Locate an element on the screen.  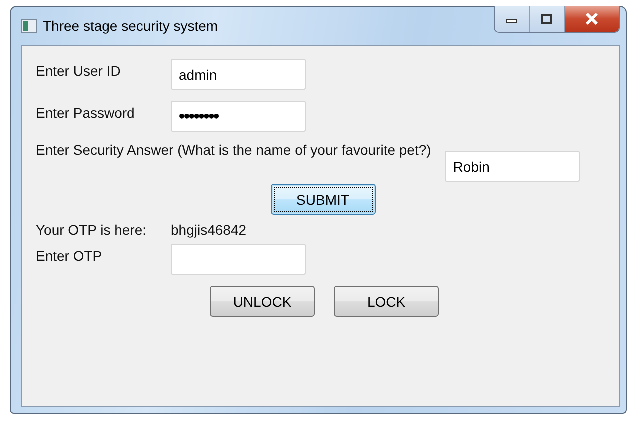
field-label: Enter User ID is located at coordinates (79, 70).